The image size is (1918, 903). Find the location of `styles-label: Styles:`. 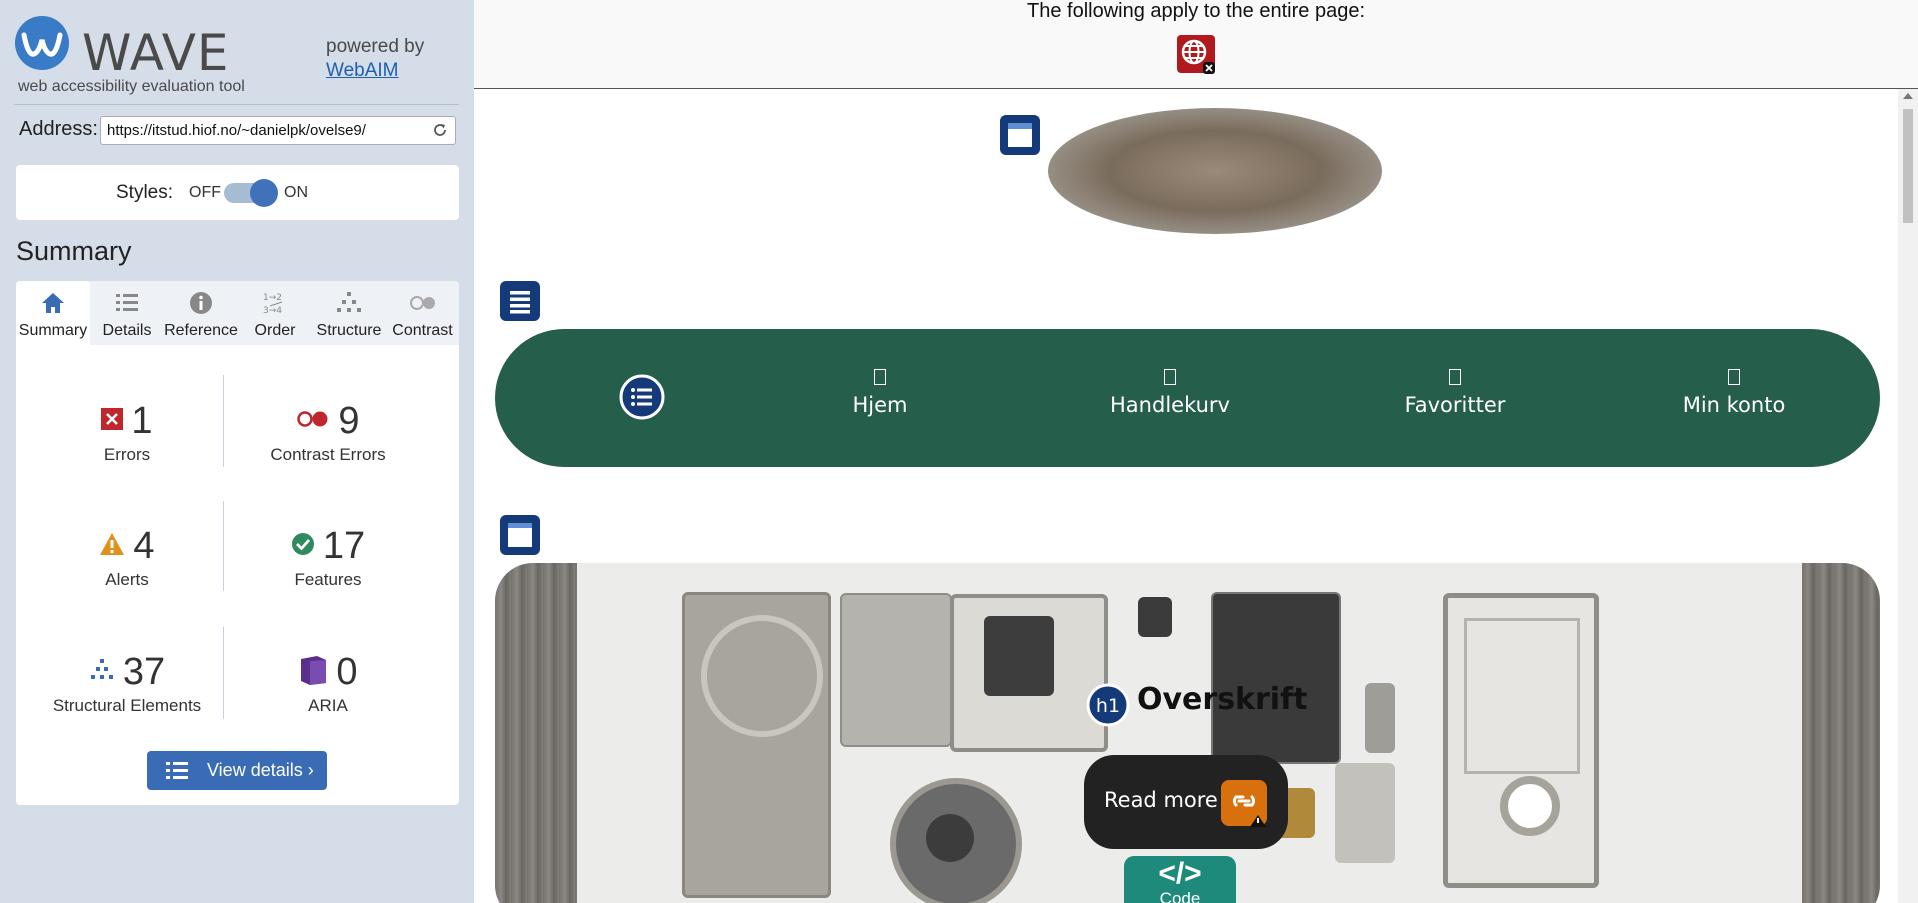

styles-label: Styles: is located at coordinates (145, 192).